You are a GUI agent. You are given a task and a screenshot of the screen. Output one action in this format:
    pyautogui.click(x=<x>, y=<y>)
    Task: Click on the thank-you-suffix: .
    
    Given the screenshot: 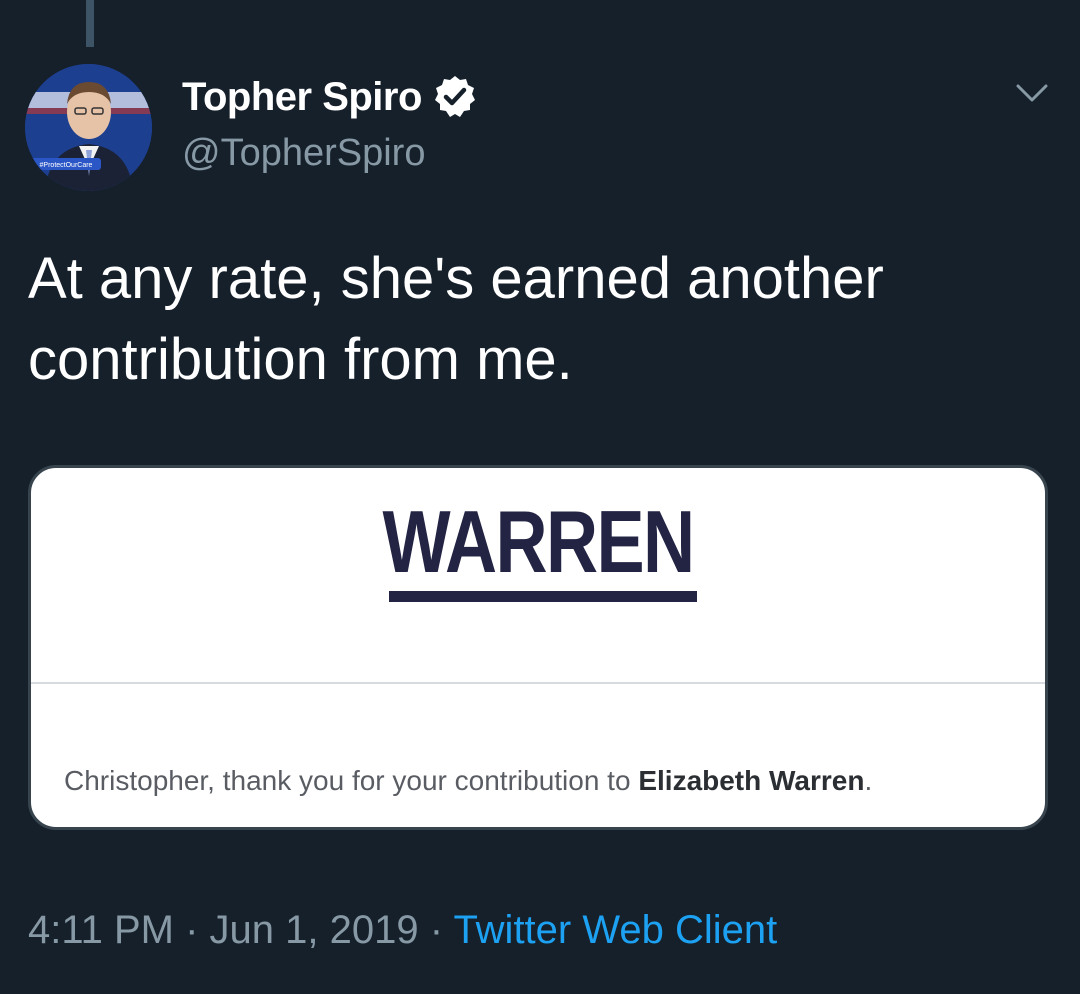 What is the action you would take?
    pyautogui.click(x=868, y=780)
    